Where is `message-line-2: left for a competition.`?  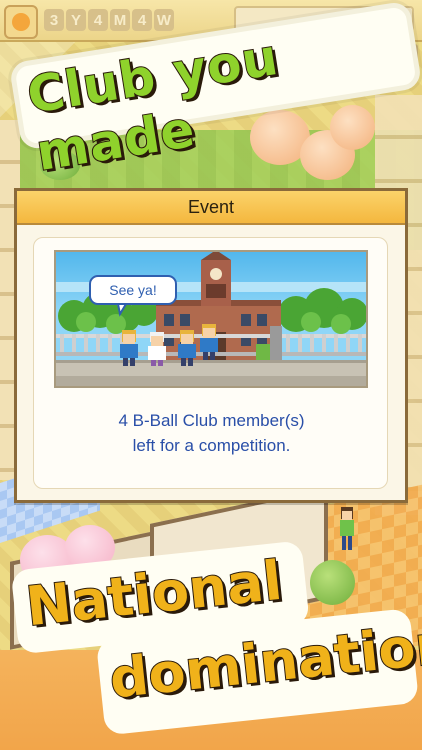 message-line-2: left for a competition. is located at coordinates (211, 445).